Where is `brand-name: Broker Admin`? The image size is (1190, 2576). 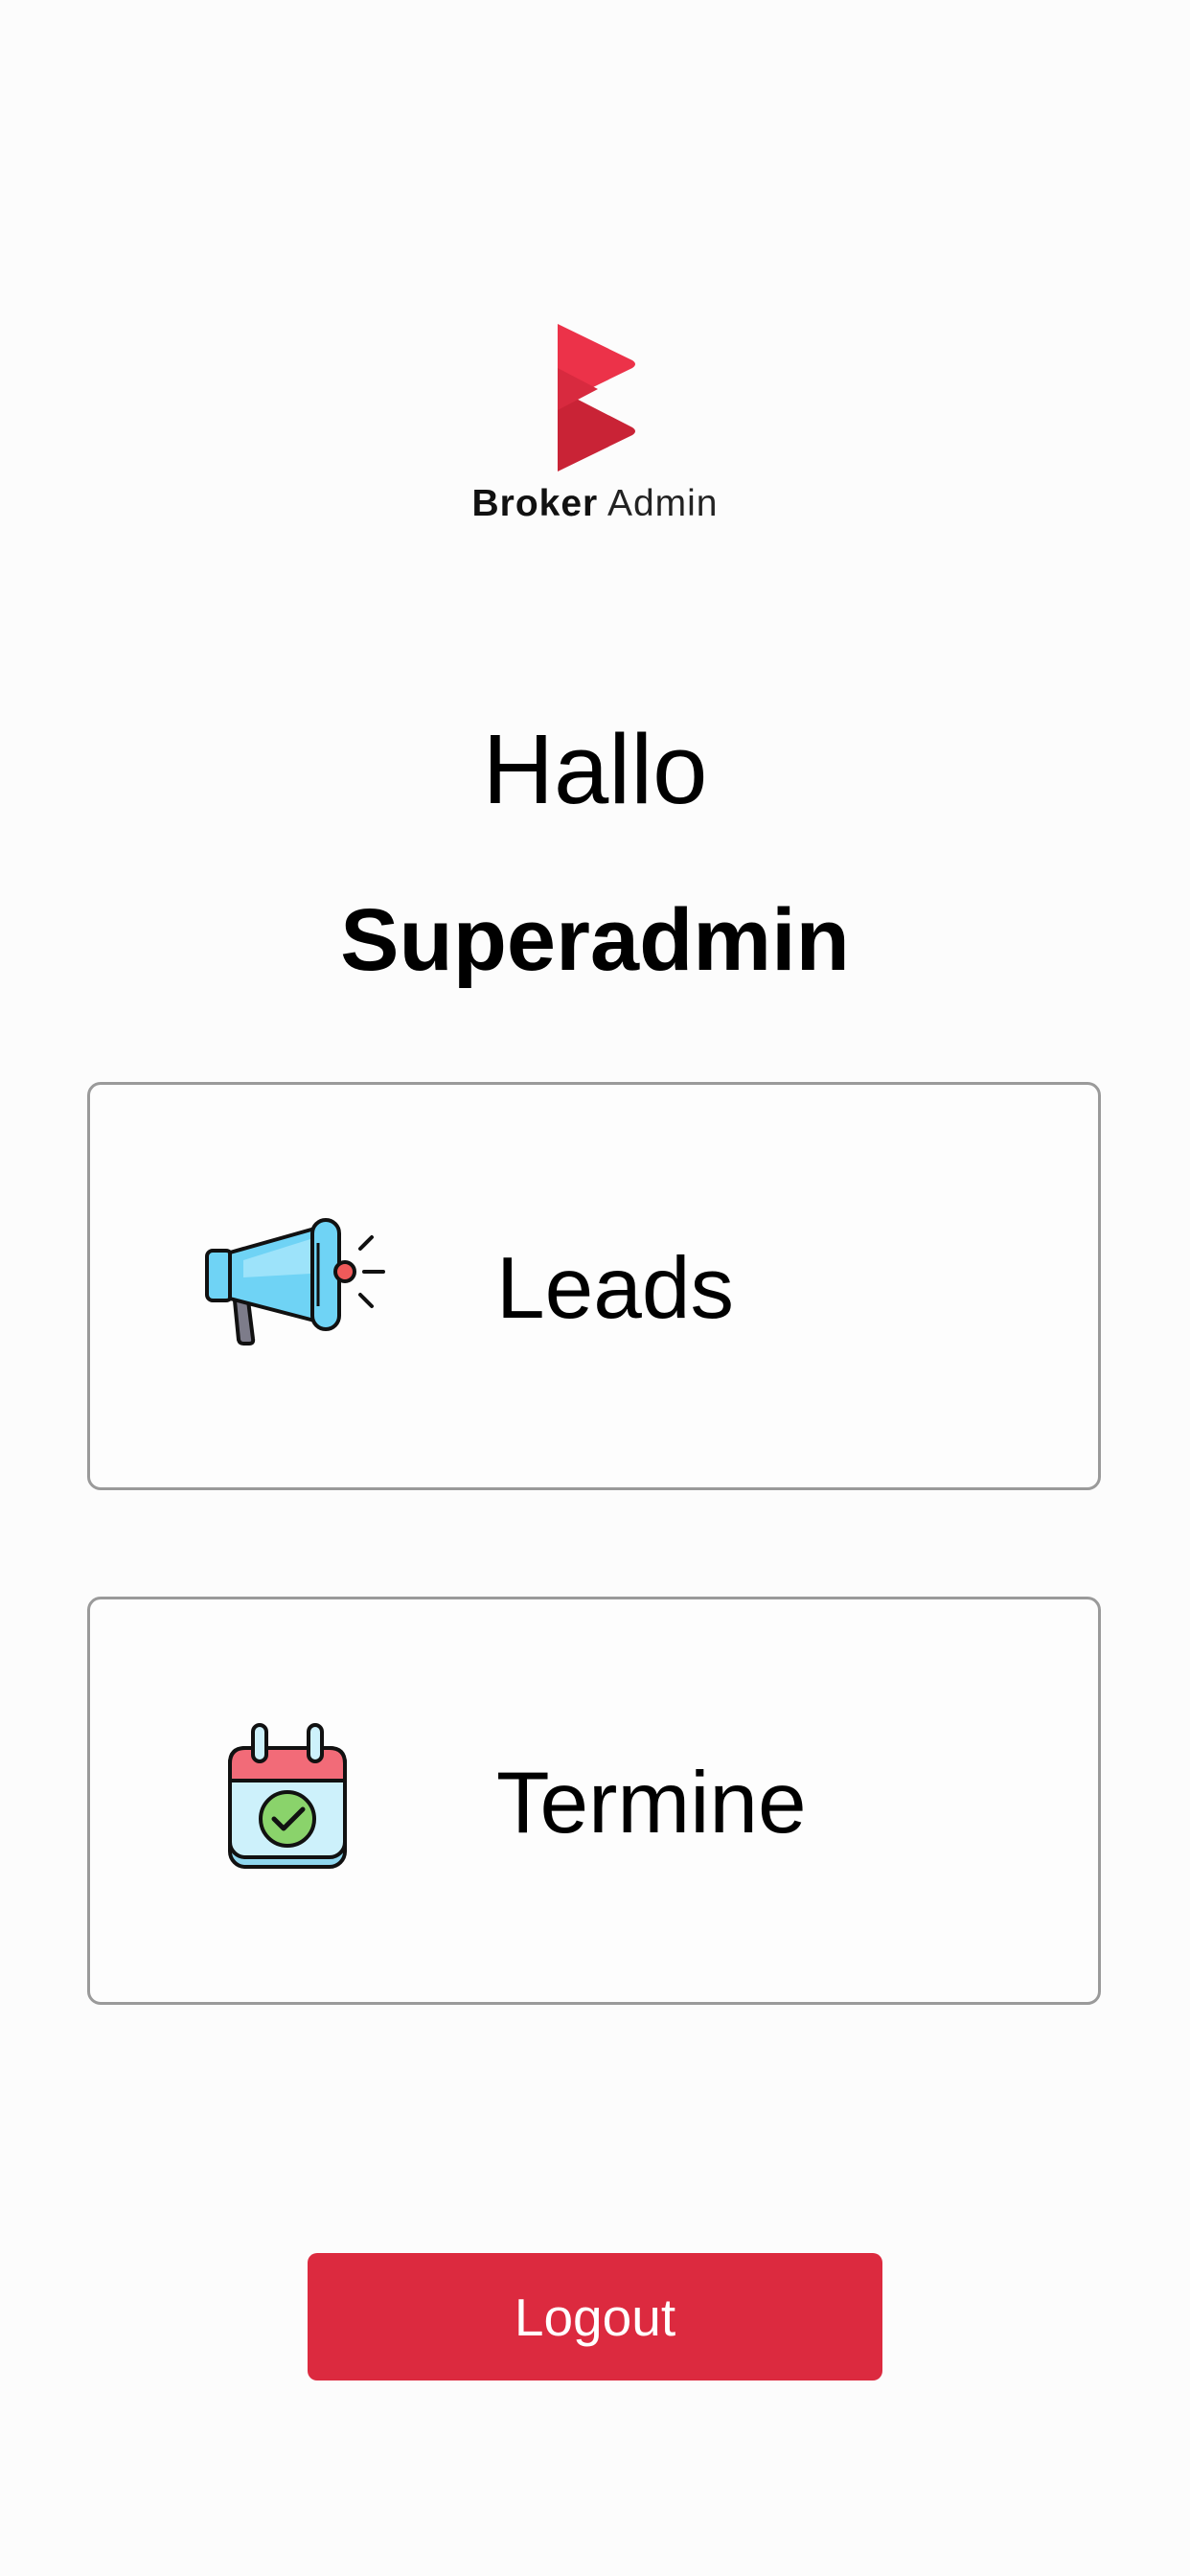 brand-name: Broker Admin is located at coordinates (595, 504).